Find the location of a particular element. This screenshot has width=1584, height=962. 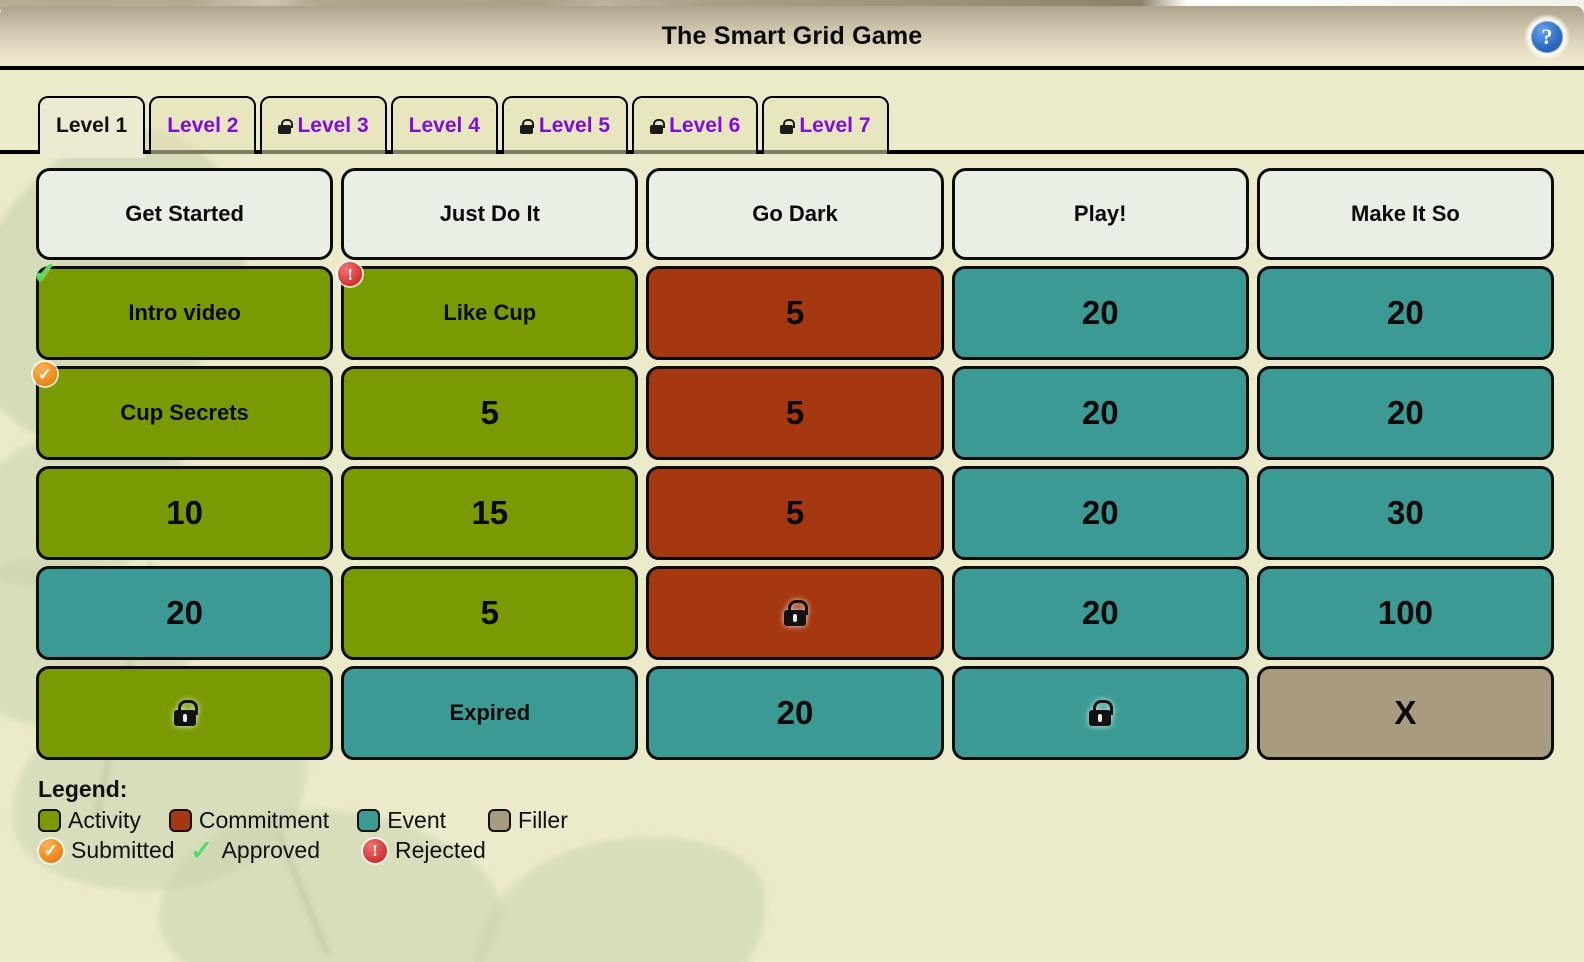

board-cell-r4-c5: 100 is located at coordinates (1405, 613).